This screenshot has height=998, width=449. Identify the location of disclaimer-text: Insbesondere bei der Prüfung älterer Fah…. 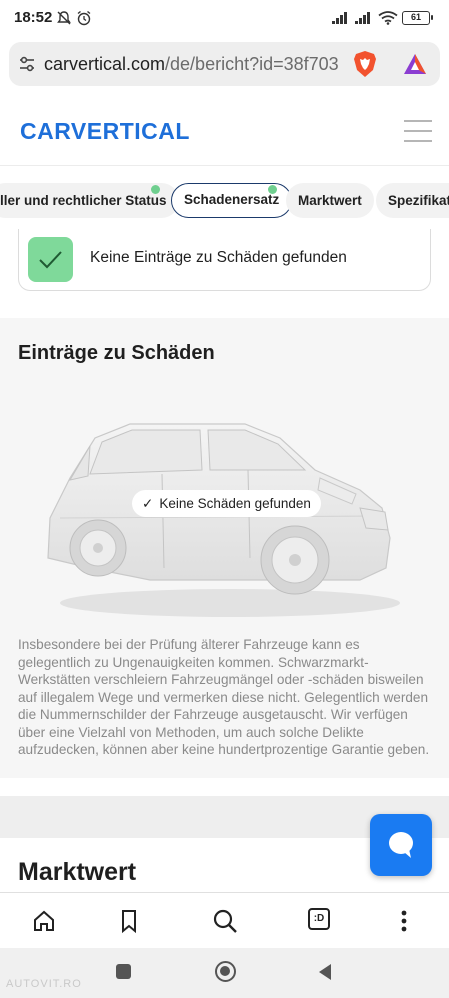
(224, 697).